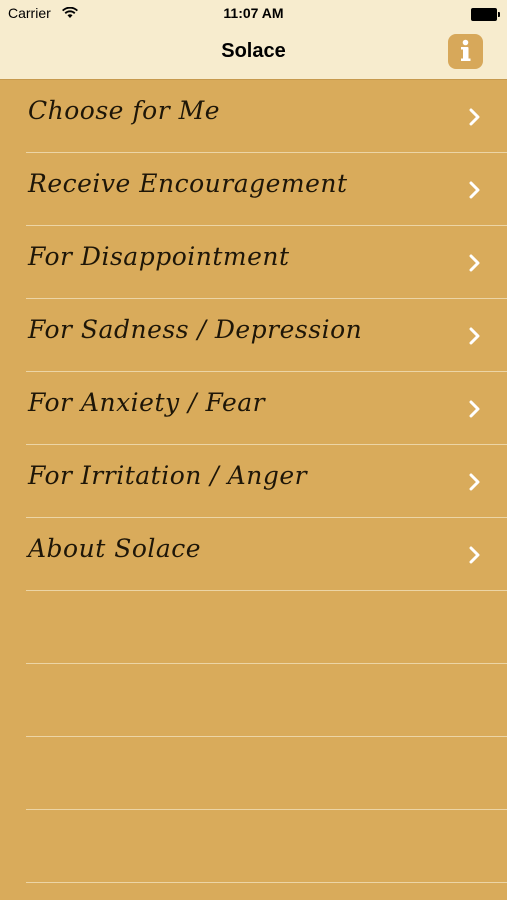 The width and height of the screenshot is (507, 900). What do you see at coordinates (115, 548) in the screenshot?
I see `menu-item-label: About Solace` at bounding box center [115, 548].